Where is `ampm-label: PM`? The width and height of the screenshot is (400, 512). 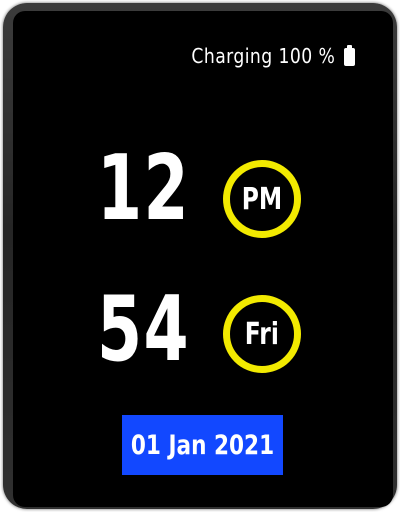 ampm-label: PM is located at coordinates (262, 199).